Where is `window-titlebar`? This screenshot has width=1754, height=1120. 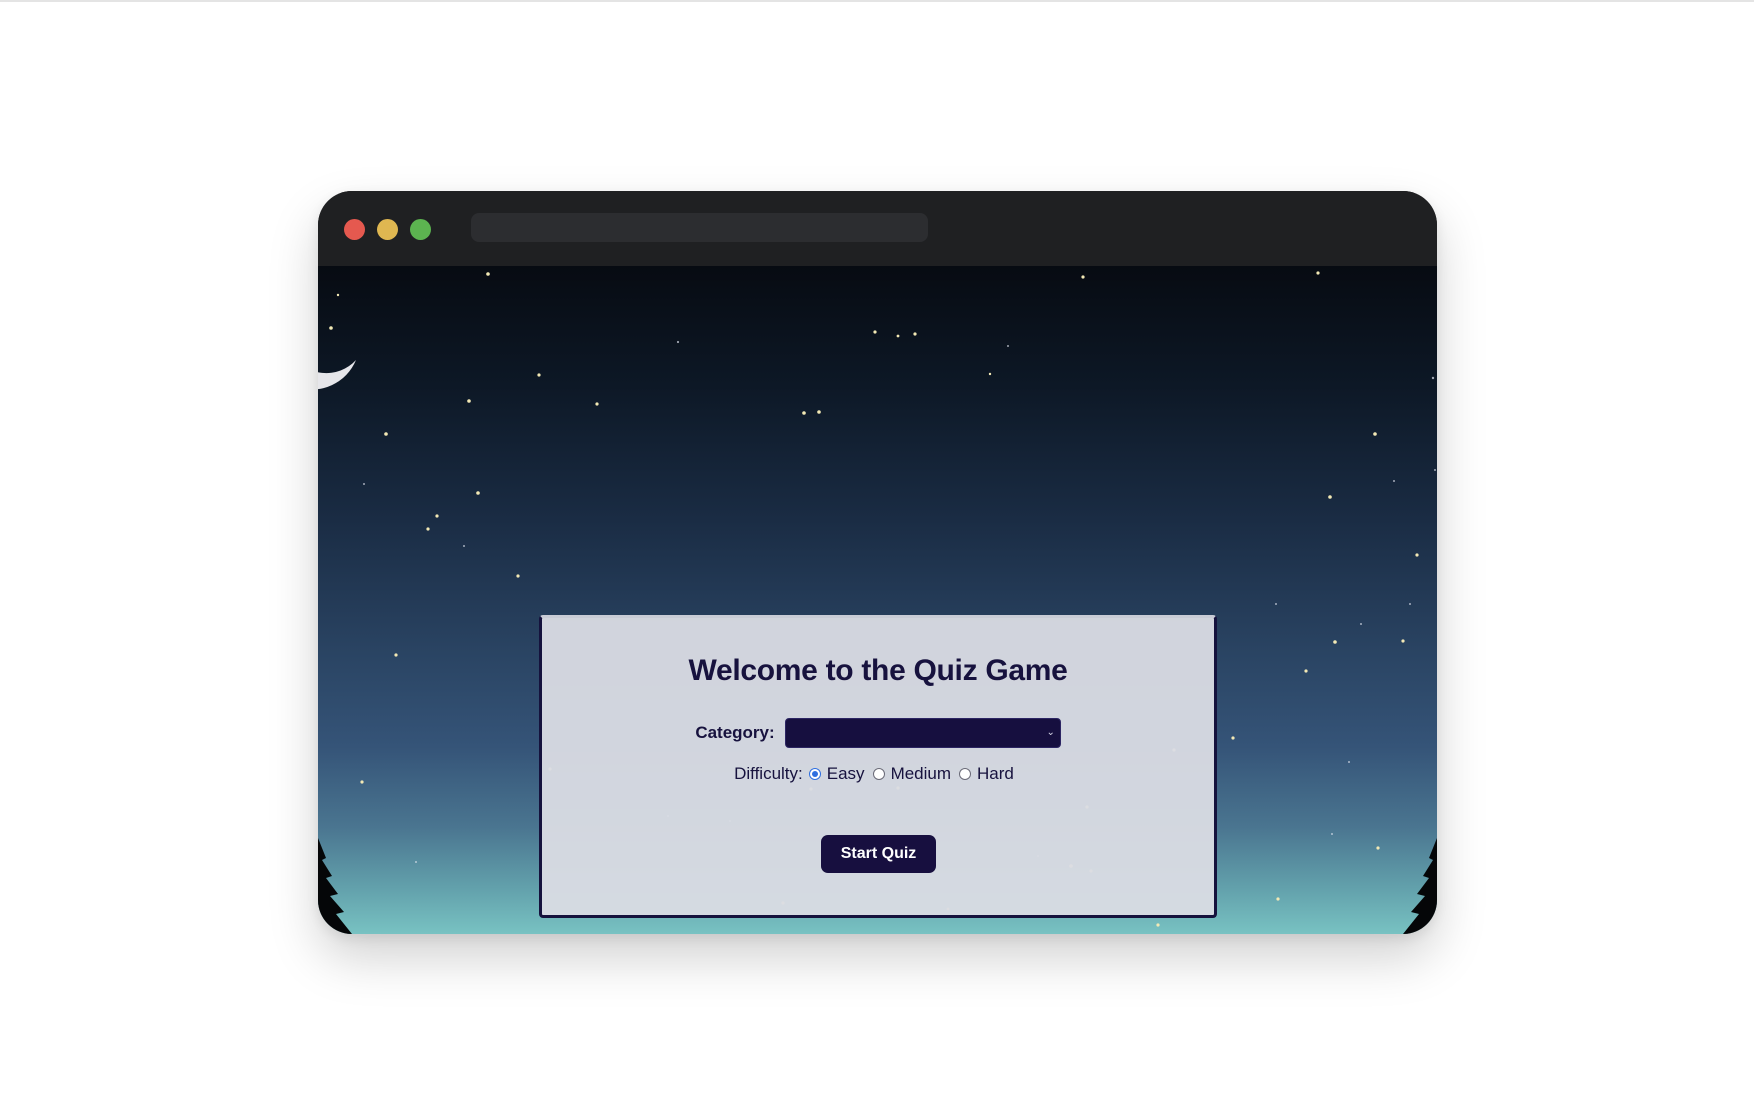
window-titlebar is located at coordinates (877, 228).